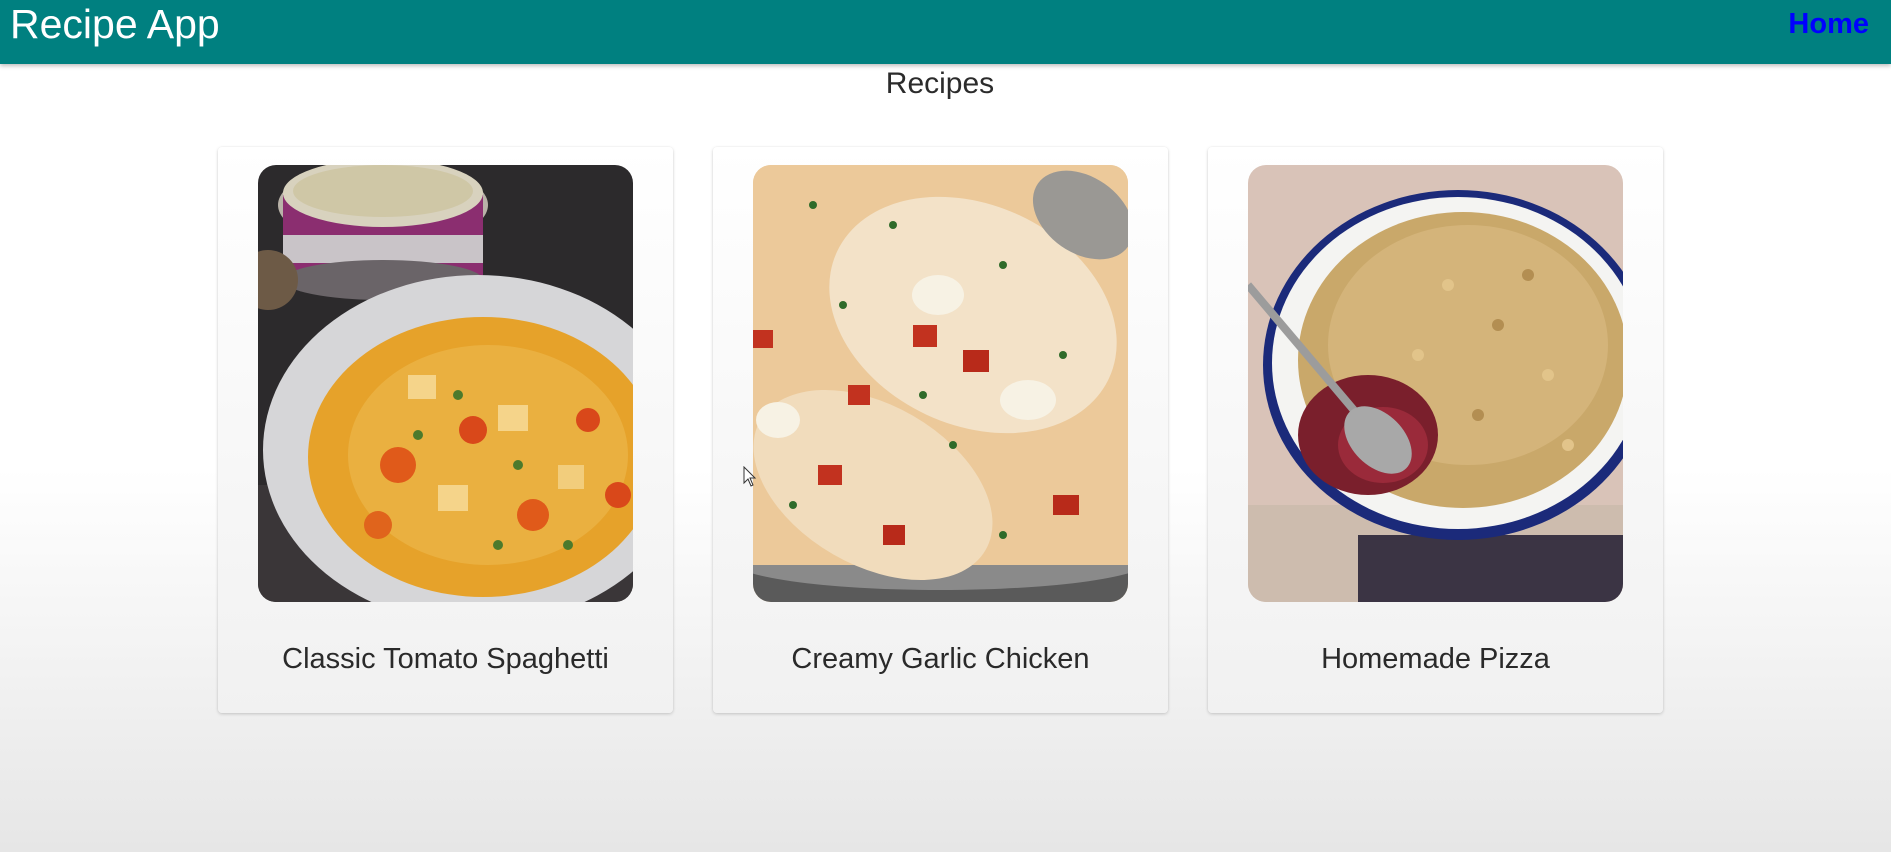 This screenshot has width=1891, height=852. What do you see at coordinates (750, 476) in the screenshot?
I see `mouse-cursor-icon` at bounding box center [750, 476].